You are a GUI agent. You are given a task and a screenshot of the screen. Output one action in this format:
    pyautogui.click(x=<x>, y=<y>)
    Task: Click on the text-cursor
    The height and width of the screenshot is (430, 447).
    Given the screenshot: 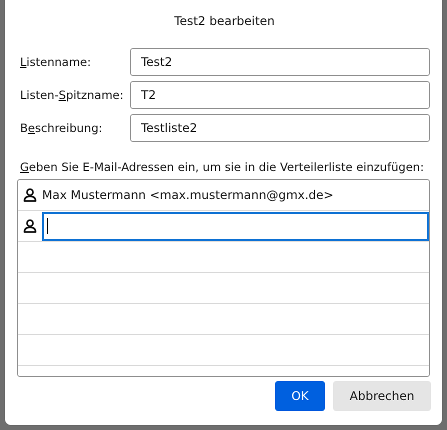 What is the action you would take?
    pyautogui.click(x=47, y=226)
    